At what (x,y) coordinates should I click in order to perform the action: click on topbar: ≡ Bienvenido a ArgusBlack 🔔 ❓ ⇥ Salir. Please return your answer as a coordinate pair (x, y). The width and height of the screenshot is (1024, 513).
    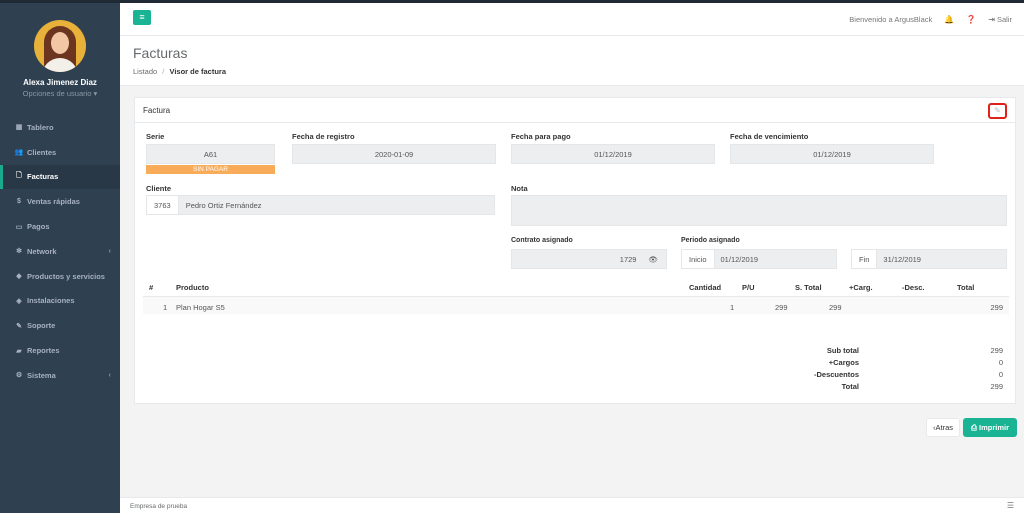
    Looking at the image, I should click on (572, 18).